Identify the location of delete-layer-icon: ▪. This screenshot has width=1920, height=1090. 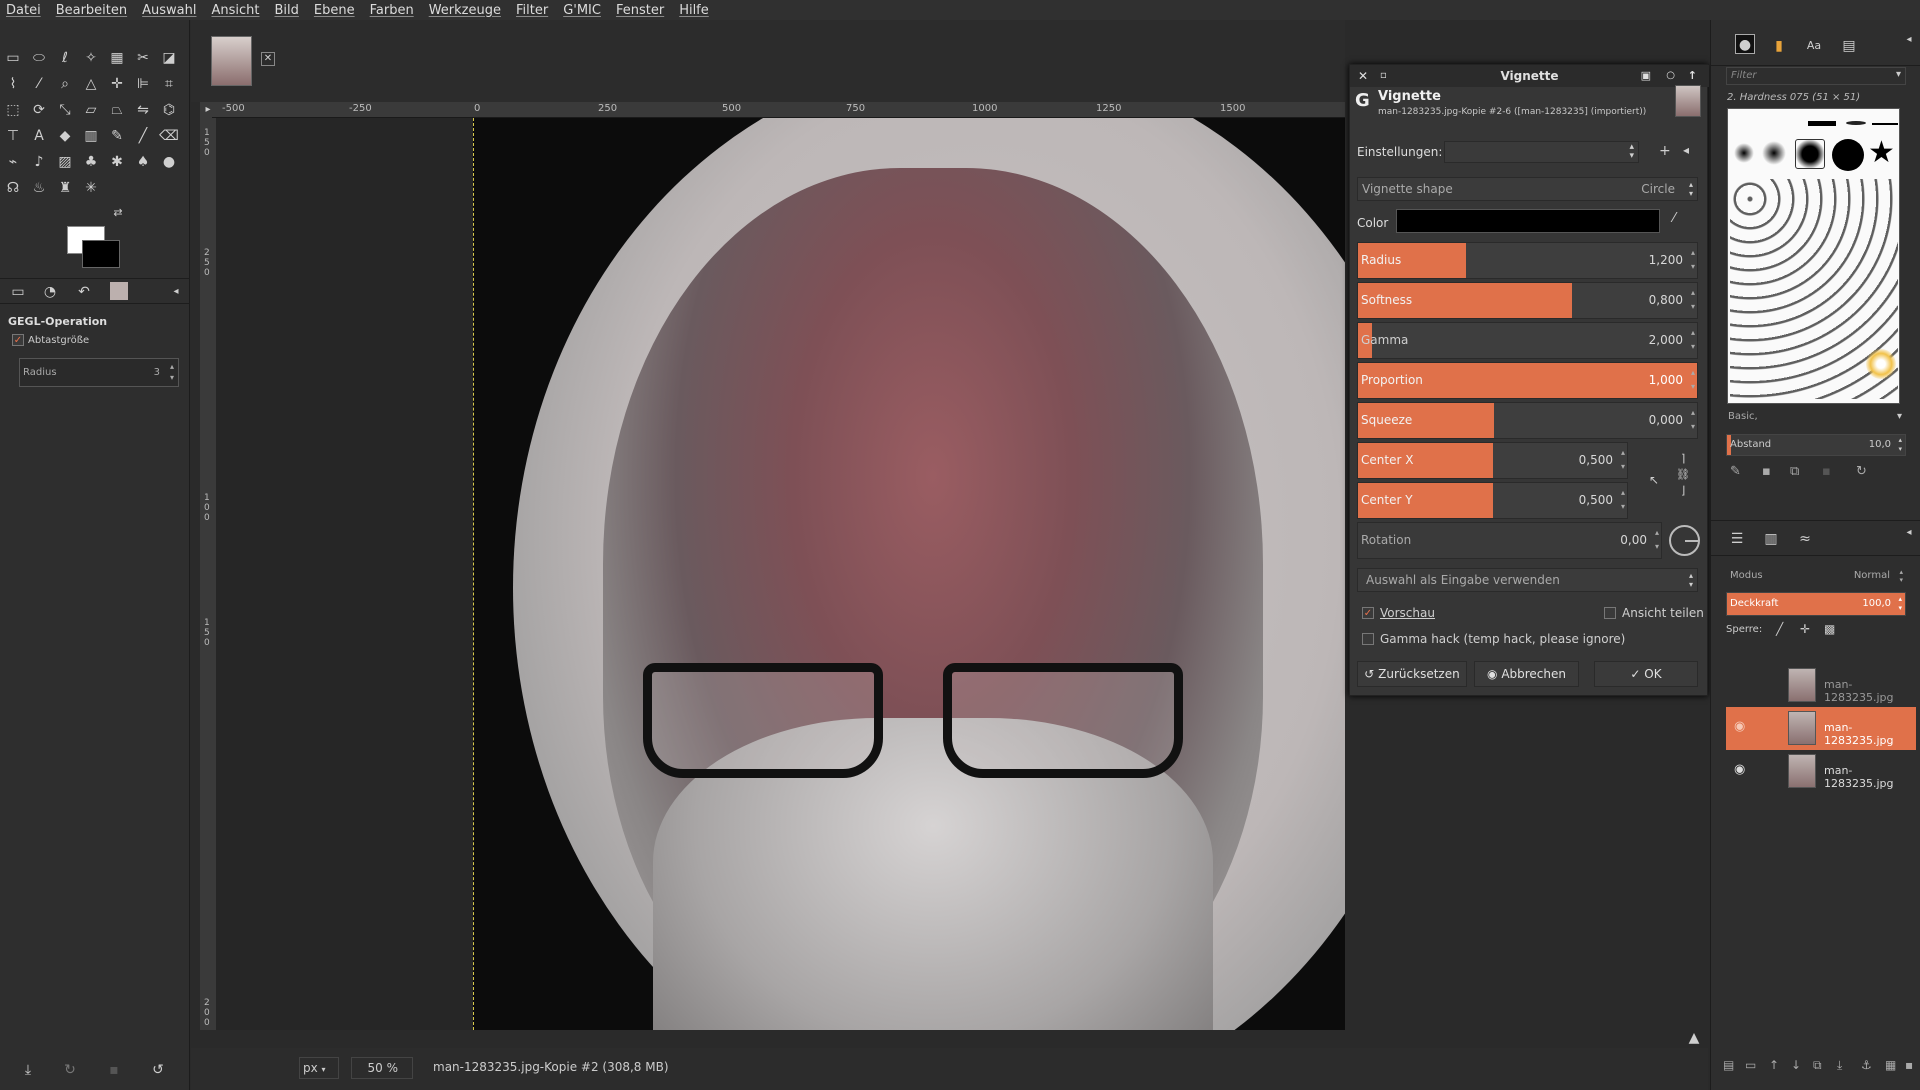
(1909, 1065).